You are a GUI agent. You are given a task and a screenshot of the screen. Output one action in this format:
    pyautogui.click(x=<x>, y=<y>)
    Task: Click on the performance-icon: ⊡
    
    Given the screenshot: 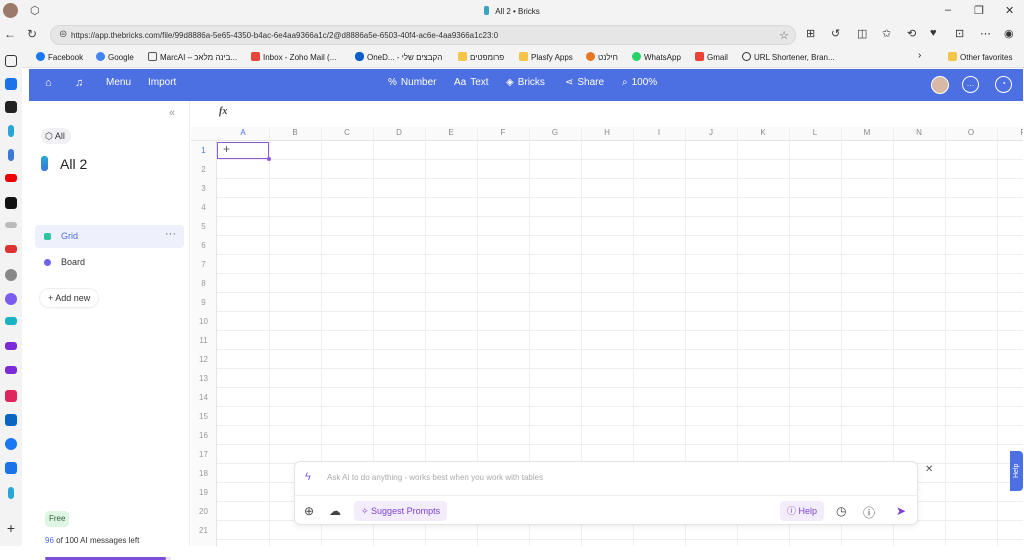 What is the action you would take?
    pyautogui.click(x=959, y=33)
    